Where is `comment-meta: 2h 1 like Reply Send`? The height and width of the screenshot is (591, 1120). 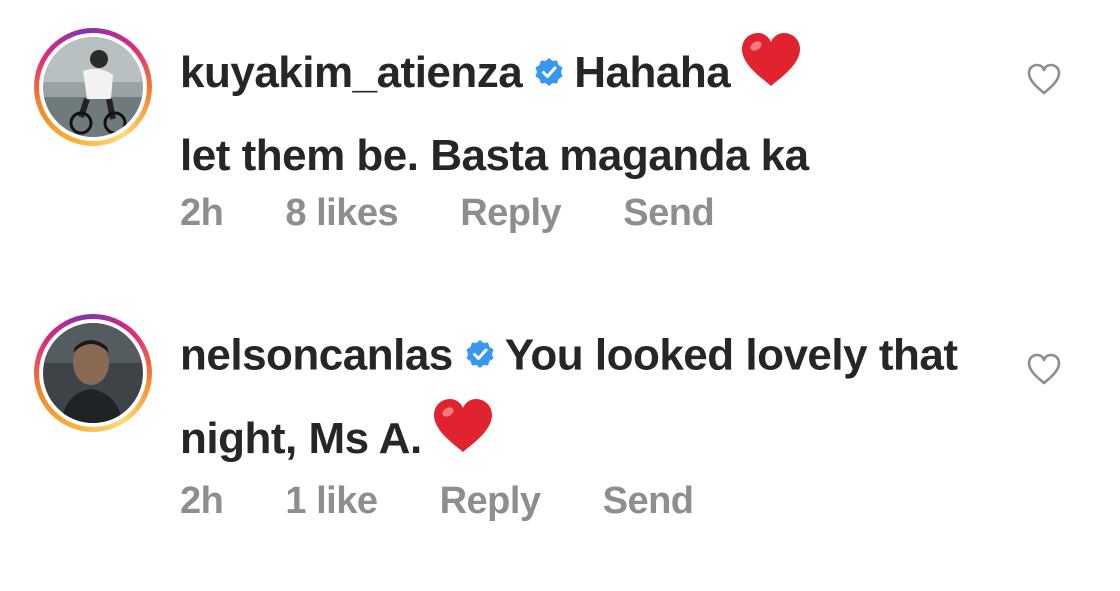 comment-meta: 2h 1 like Reply Send is located at coordinates (463, 501).